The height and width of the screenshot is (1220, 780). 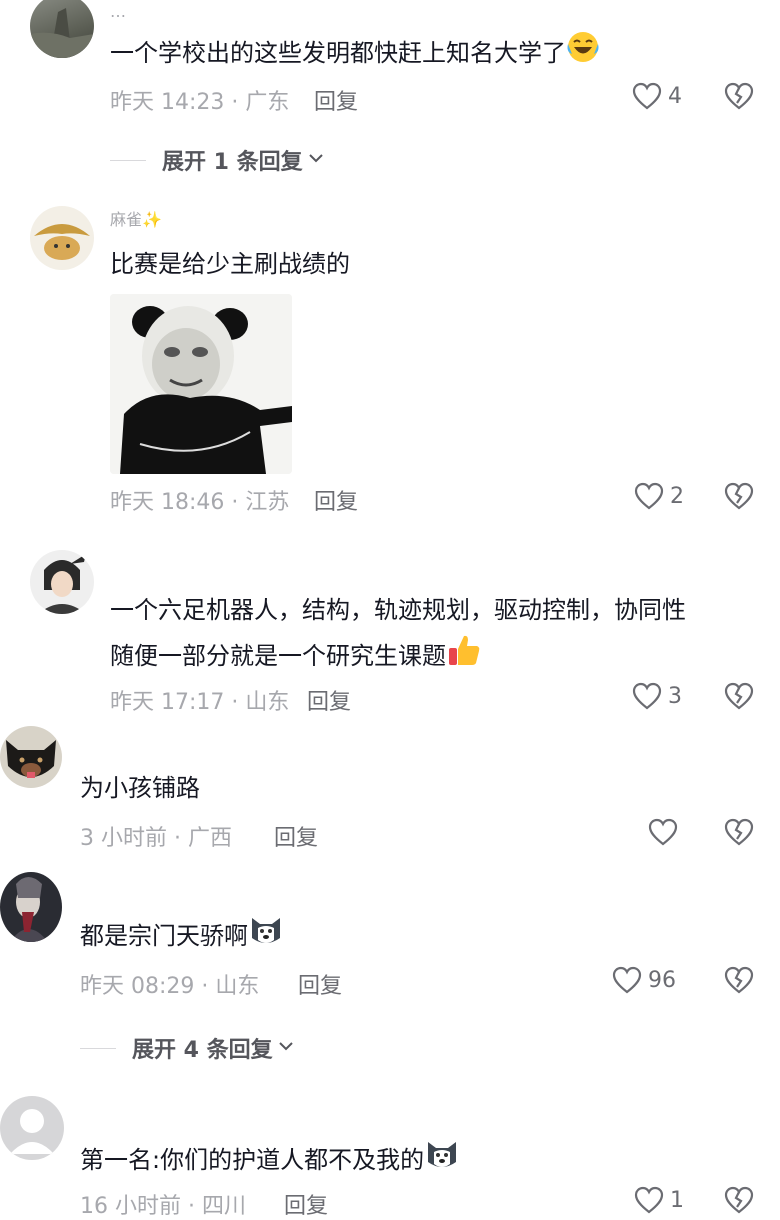 I want to click on comment-text: 为小孩铺路, so click(x=140, y=788).